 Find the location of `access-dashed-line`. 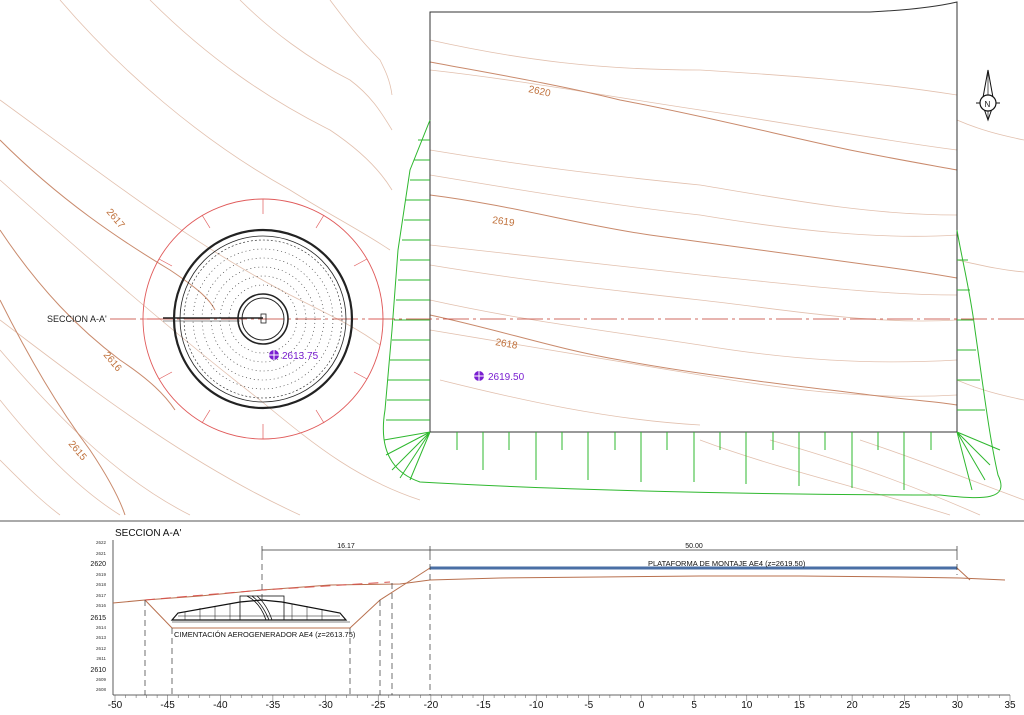

access-dashed-line is located at coordinates (267, 591).